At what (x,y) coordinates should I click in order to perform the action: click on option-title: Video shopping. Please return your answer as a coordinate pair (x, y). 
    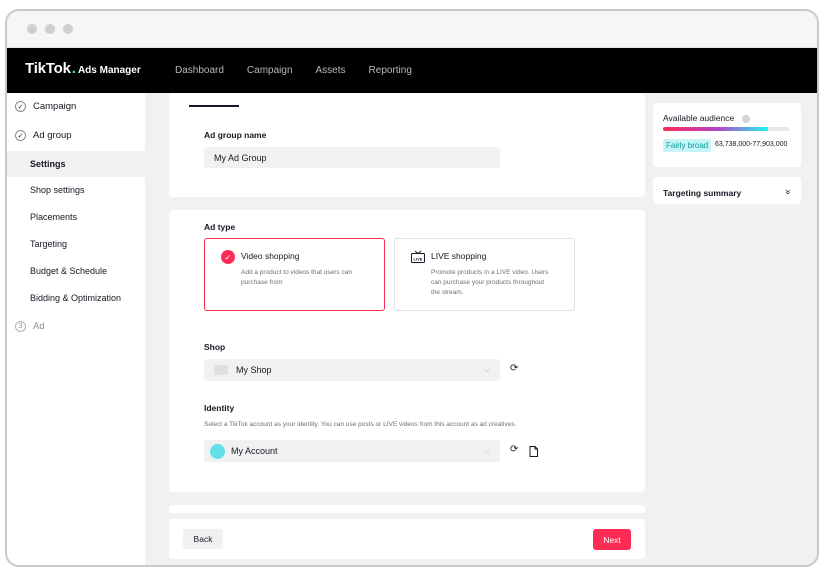
    Looking at the image, I should click on (270, 256).